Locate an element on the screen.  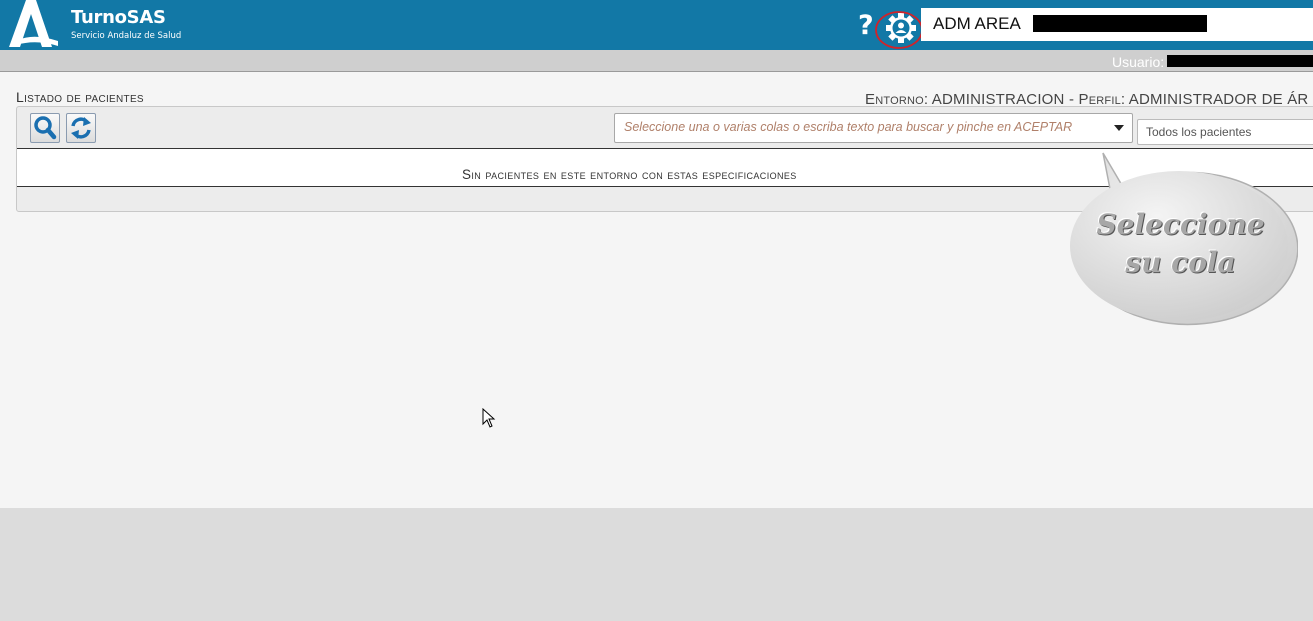
page-title: Listado de pacientes is located at coordinates (80, 97).